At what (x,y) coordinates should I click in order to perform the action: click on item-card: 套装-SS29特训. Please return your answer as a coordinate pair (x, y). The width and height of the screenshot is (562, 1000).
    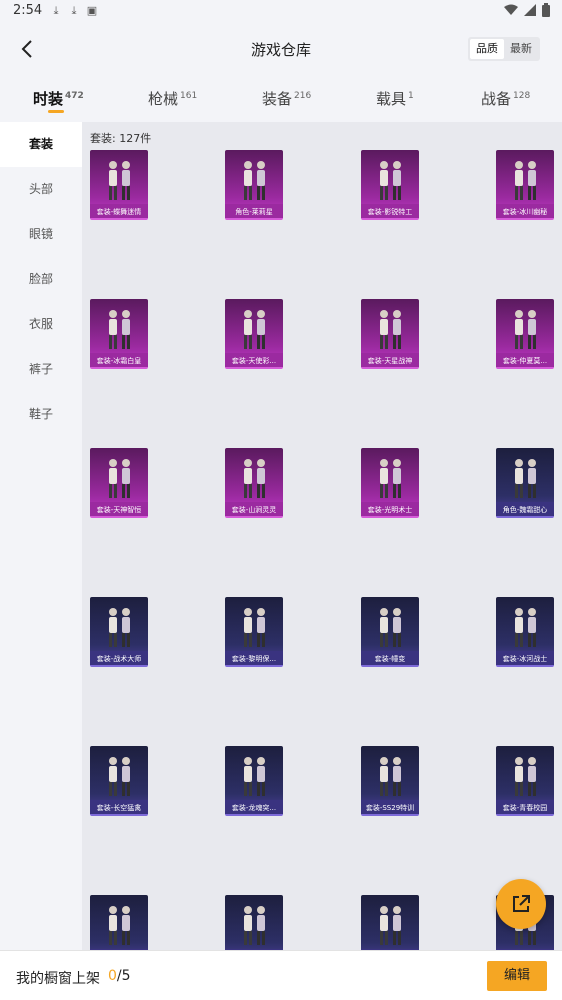
    Looking at the image, I should click on (390, 781).